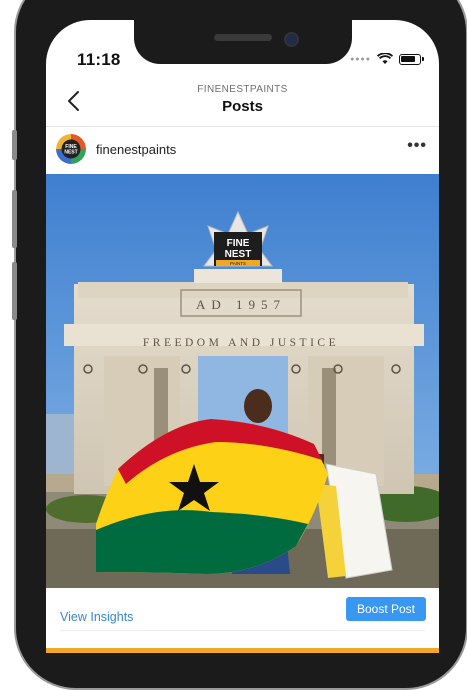 The width and height of the screenshot is (467, 690). What do you see at coordinates (14, 219) in the screenshot?
I see `volume-up-button` at bounding box center [14, 219].